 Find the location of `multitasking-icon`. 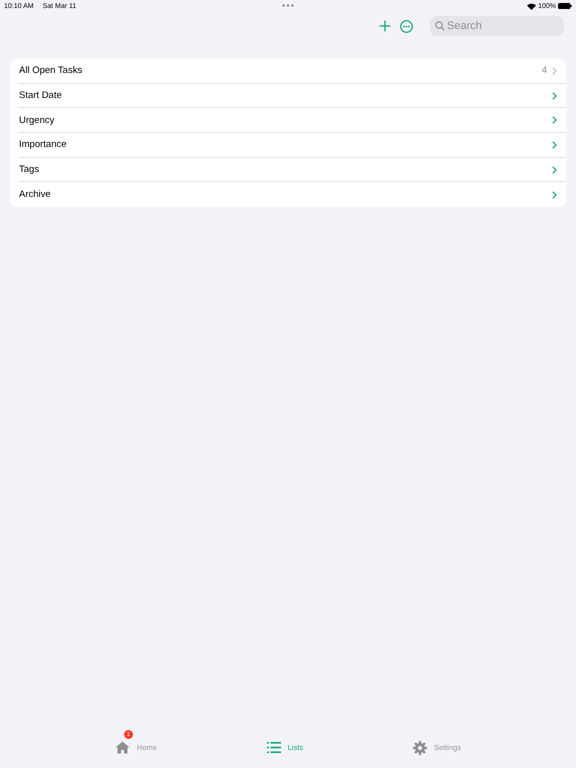

multitasking-icon is located at coordinates (288, 5).